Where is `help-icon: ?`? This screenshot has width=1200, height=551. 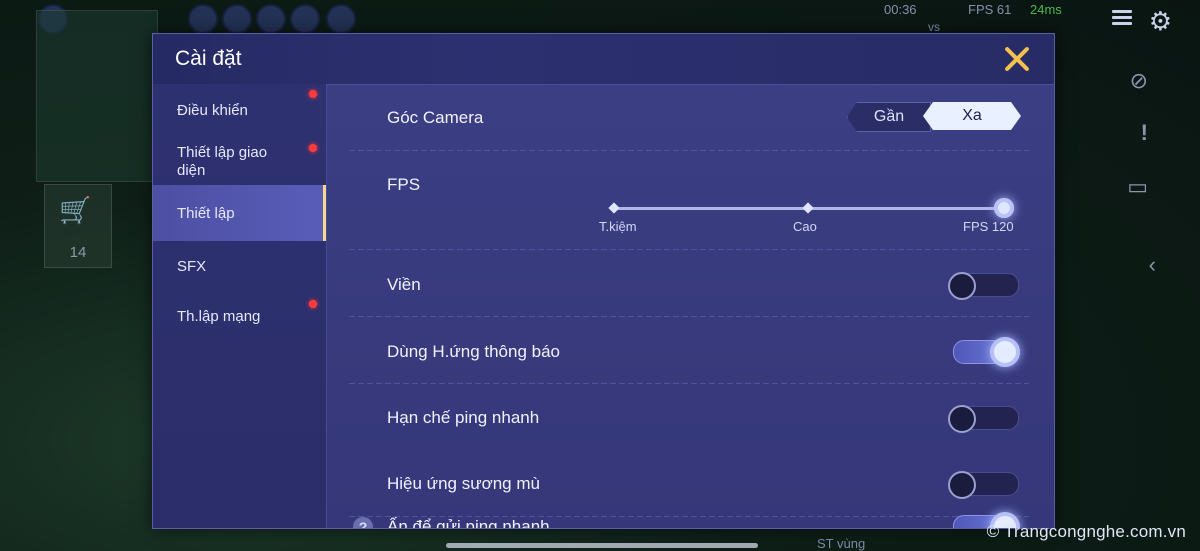
help-icon: ? is located at coordinates (363, 522).